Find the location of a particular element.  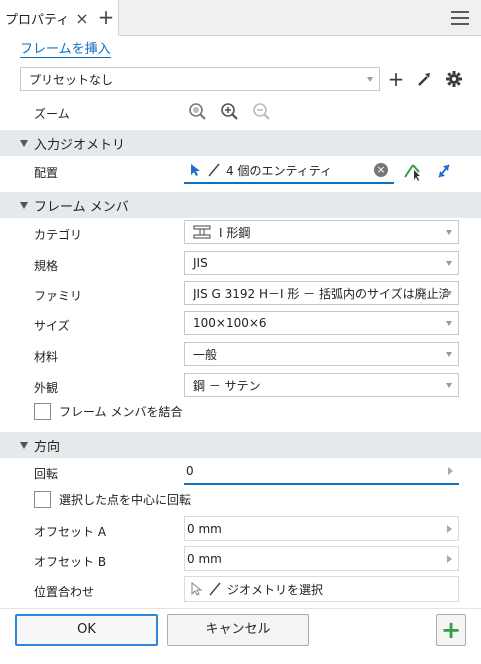

appearance-value: 鋼 － サテン is located at coordinates (227, 385).